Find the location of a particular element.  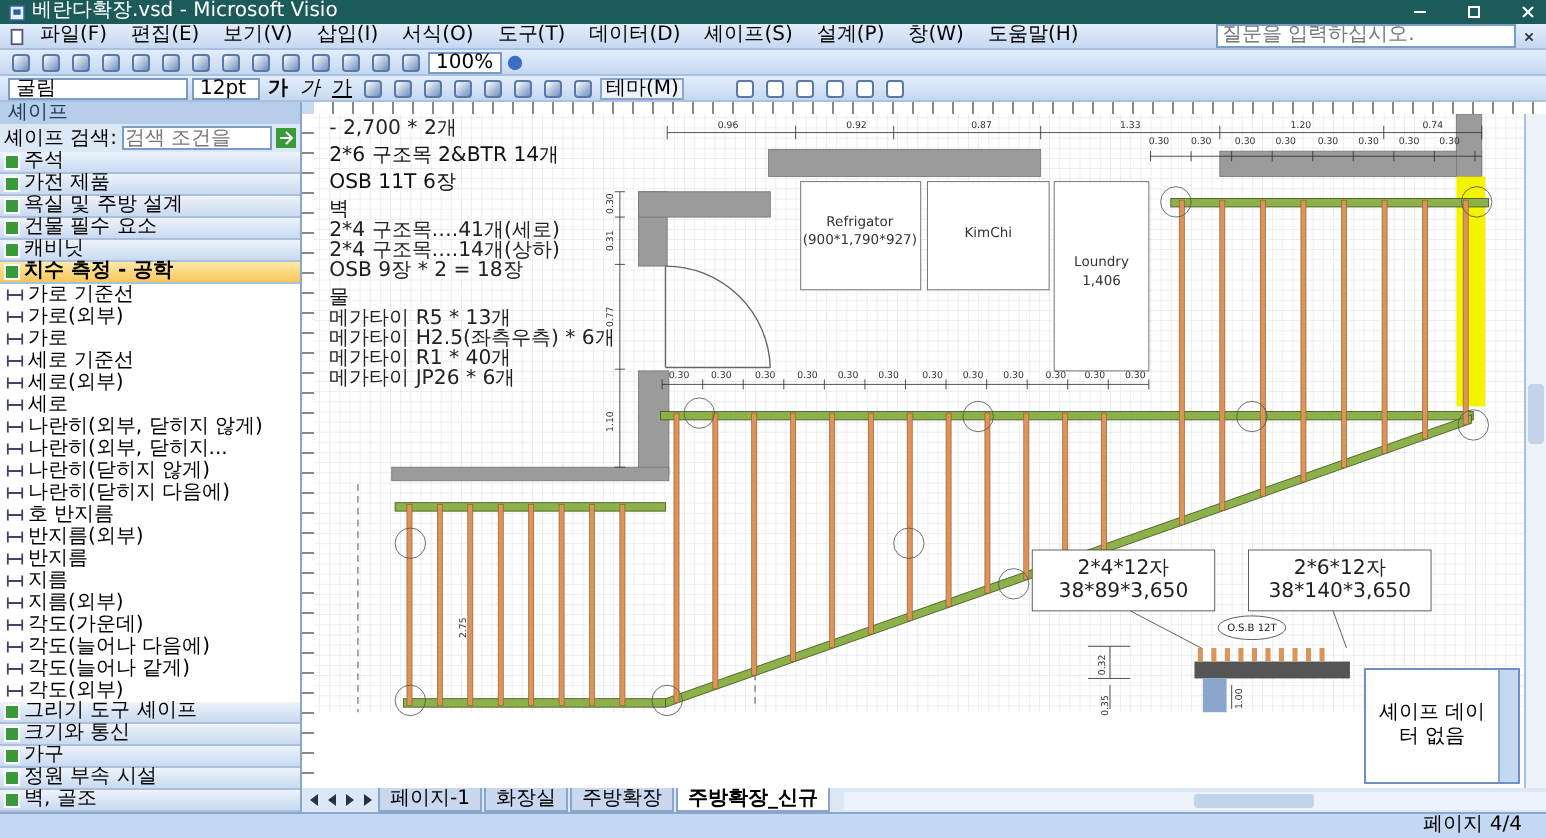

note-text: 2*4 구조목….14개(상하) is located at coordinates (444, 250).